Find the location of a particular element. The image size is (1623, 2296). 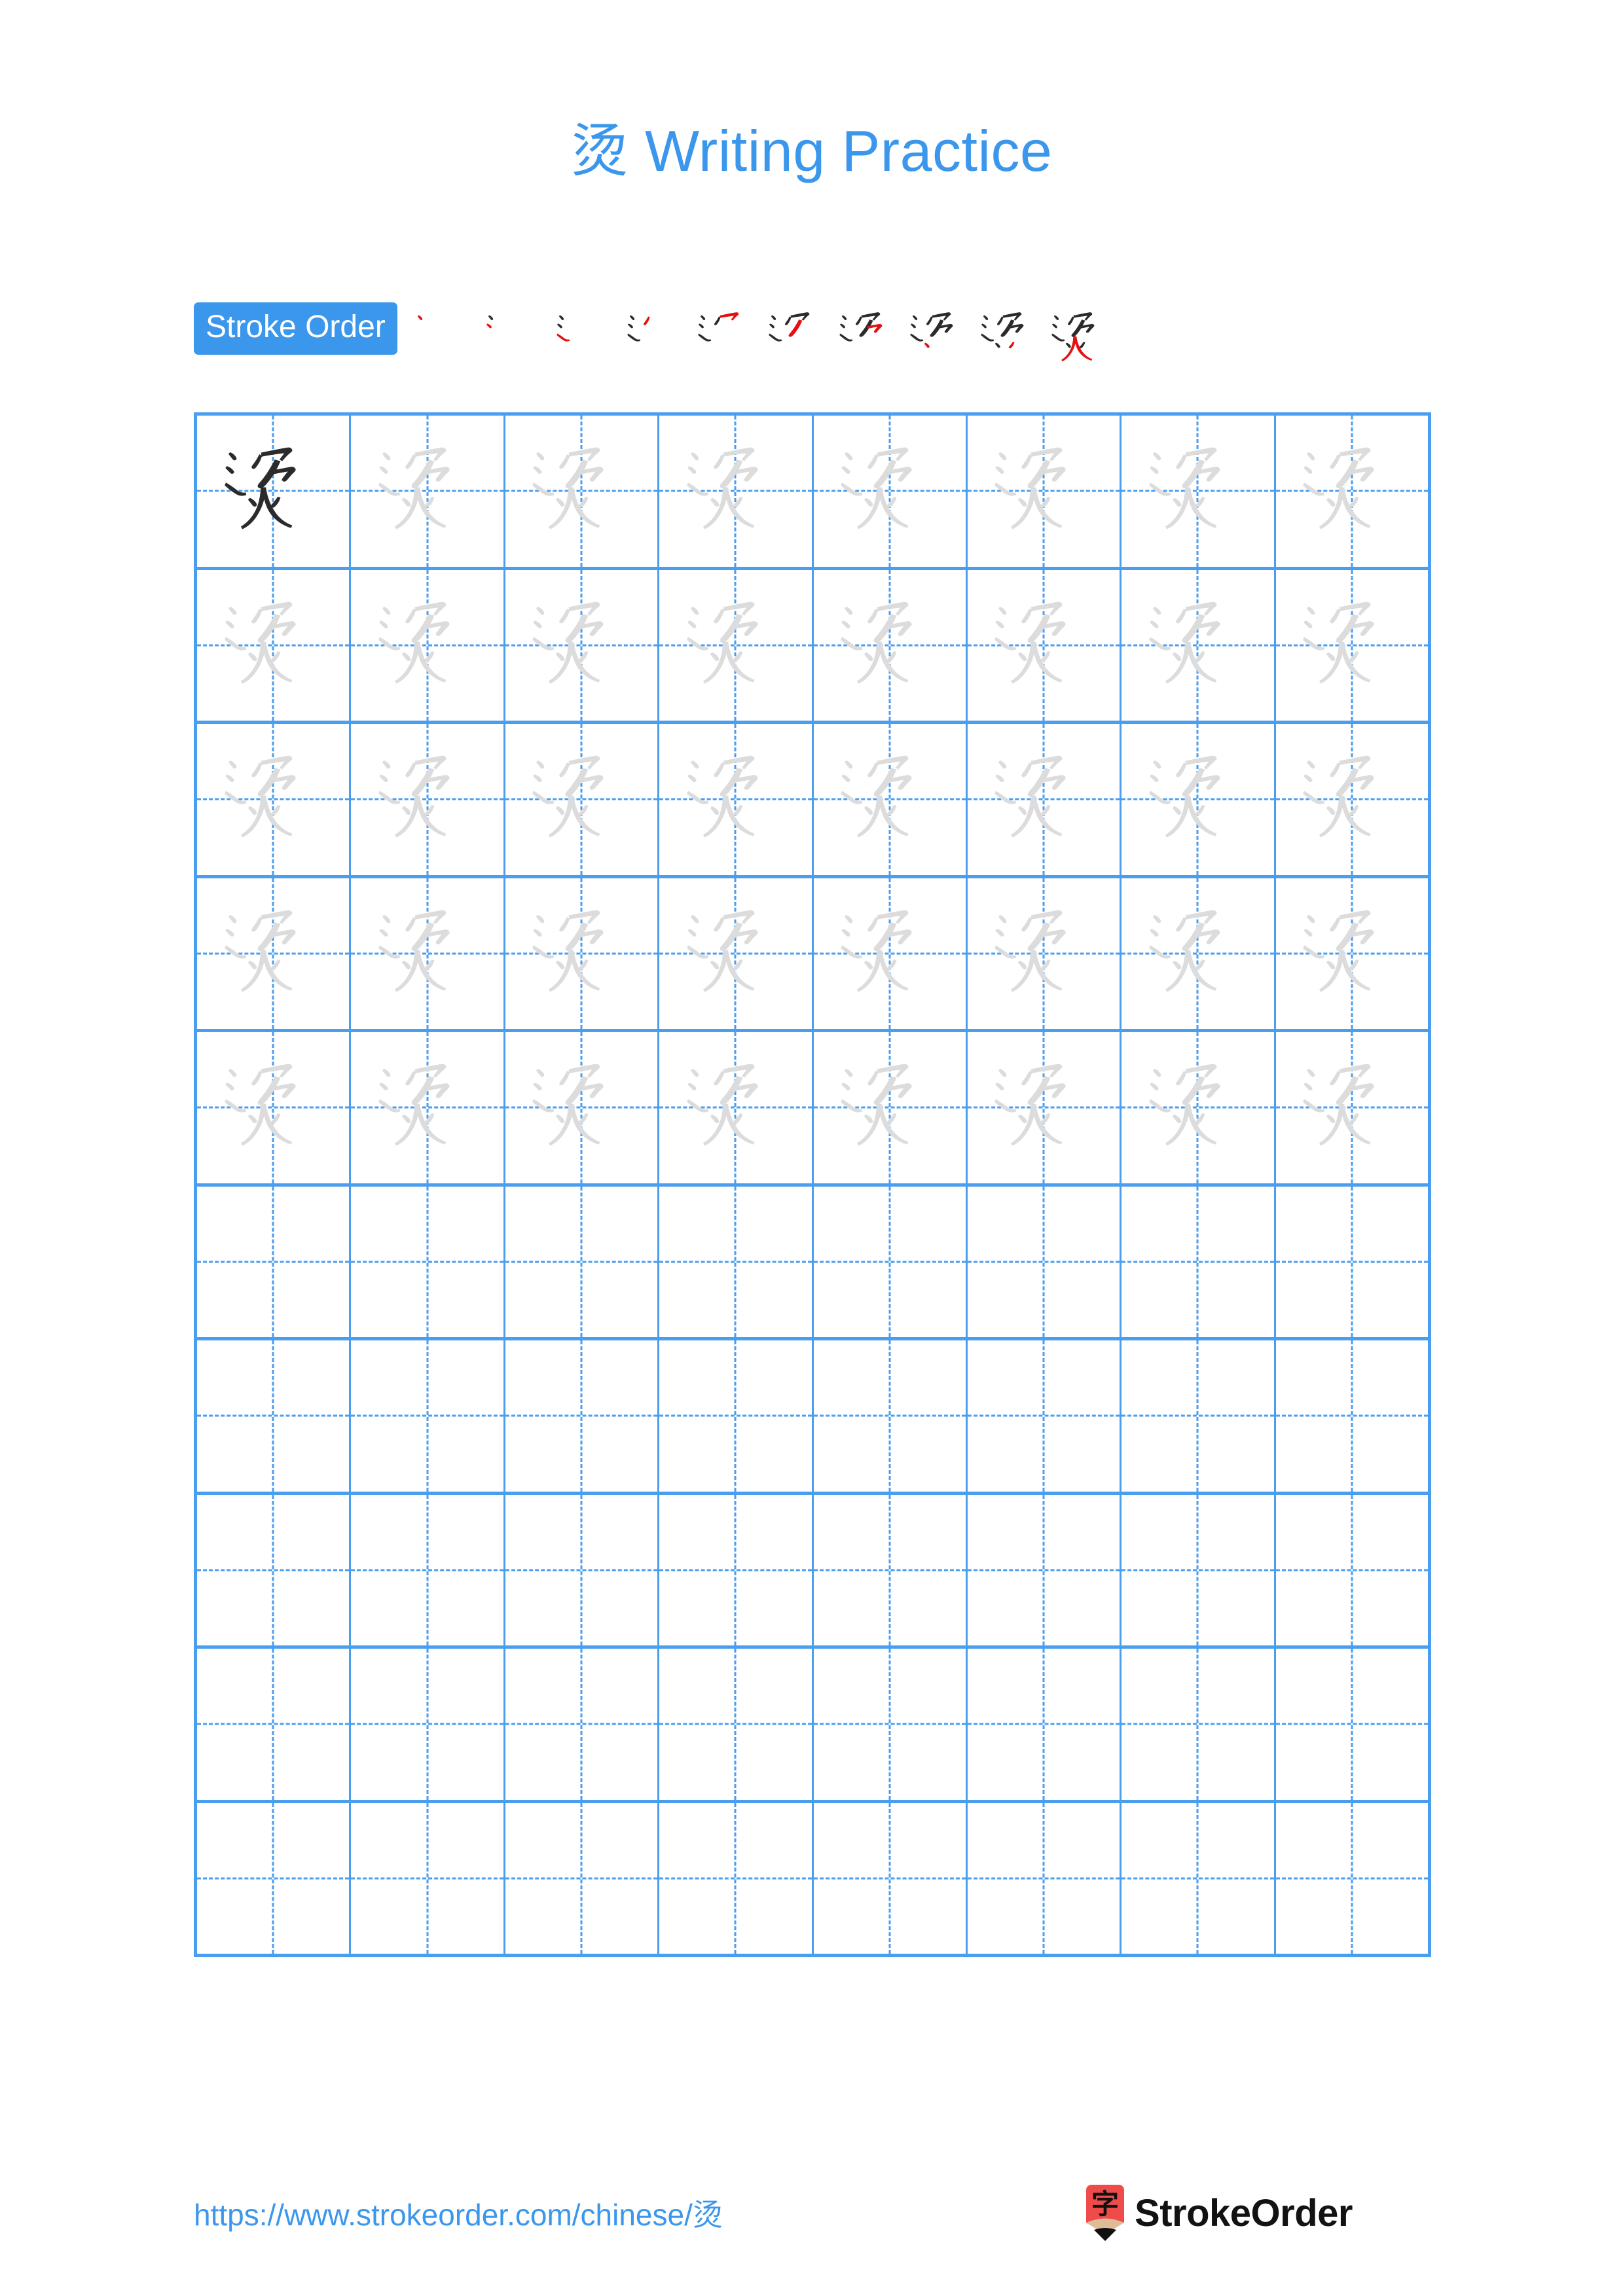

brand-logo: 字 StrokeOrder is located at coordinates (1258, 2213).